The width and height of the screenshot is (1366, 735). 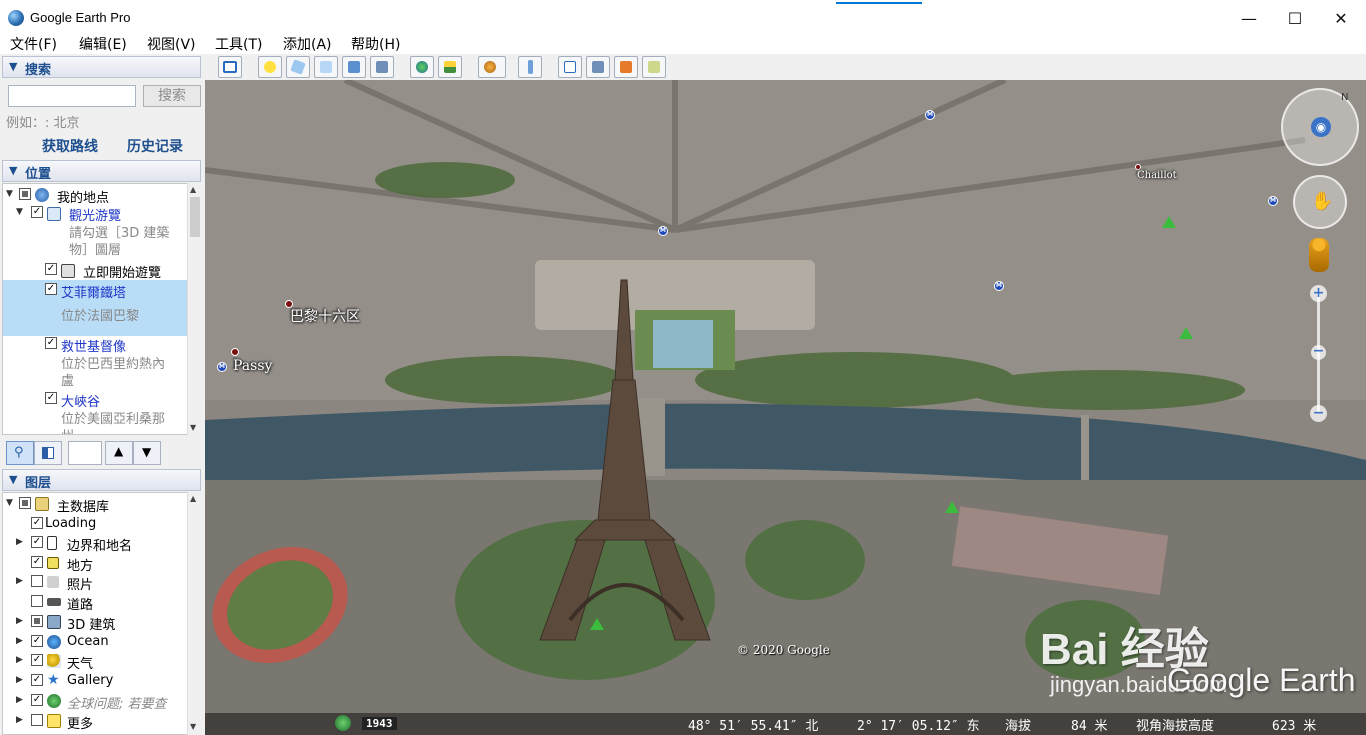 What do you see at coordinates (171, 44) in the screenshot?
I see `menu-view: 视图(V)` at bounding box center [171, 44].